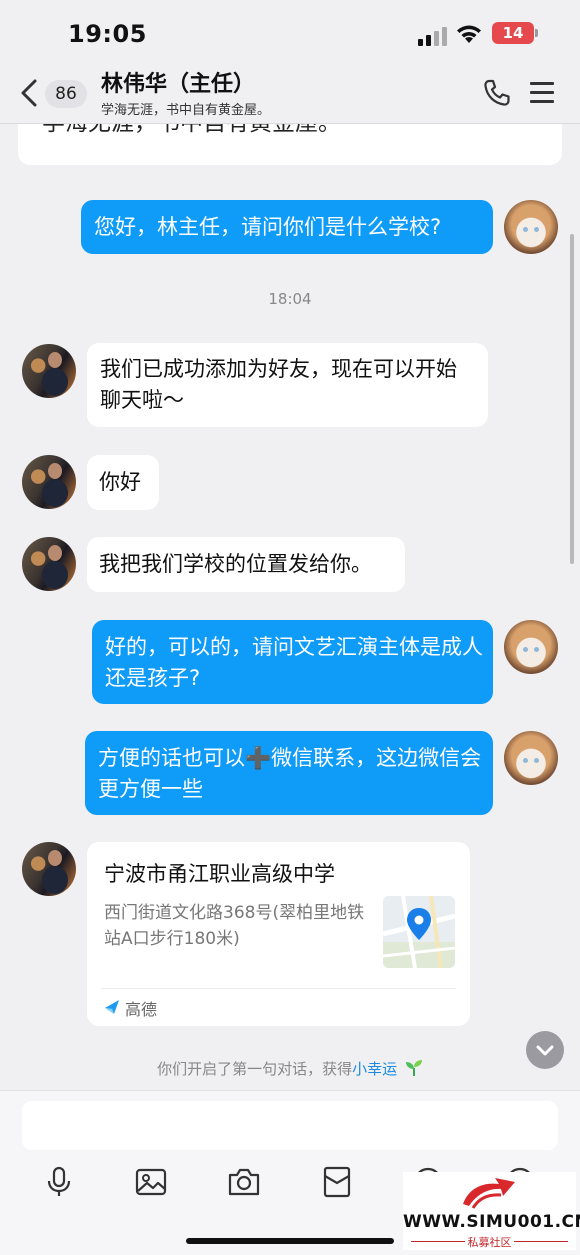  I want to click on message-input, so click(290, 1125).